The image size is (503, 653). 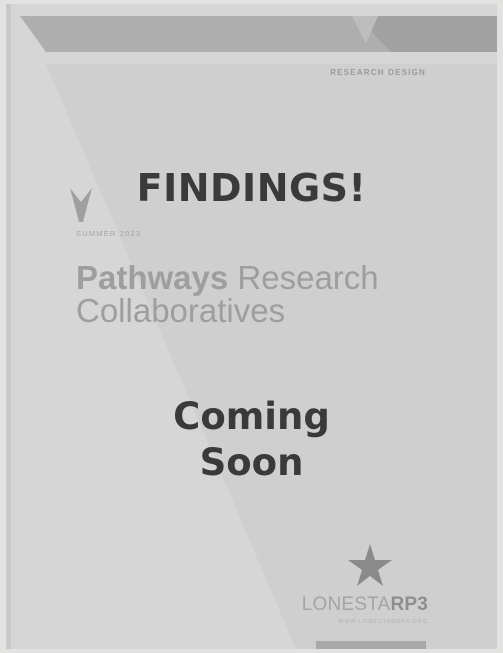 I want to click on title-rest: Research, so click(x=303, y=277).